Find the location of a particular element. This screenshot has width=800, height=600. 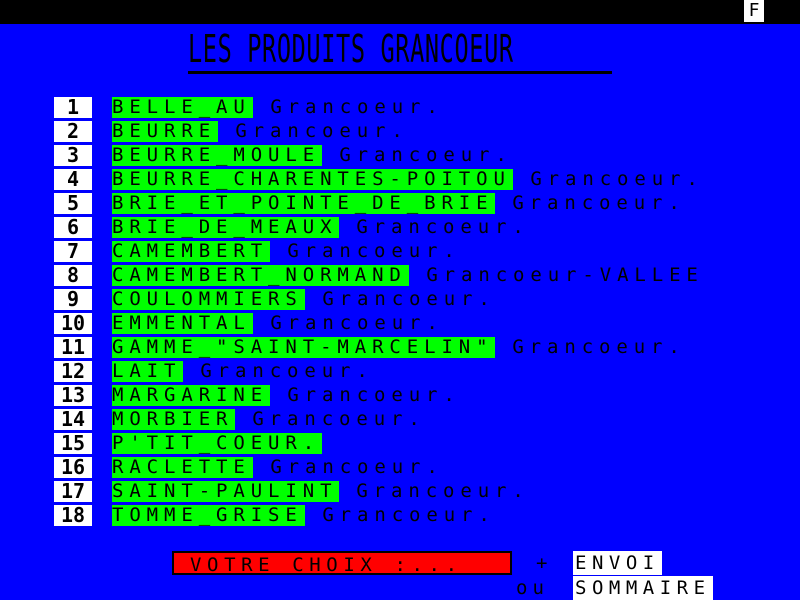

list-item: 10 EMMENTAL Grancoeur. is located at coordinates (400, 325).